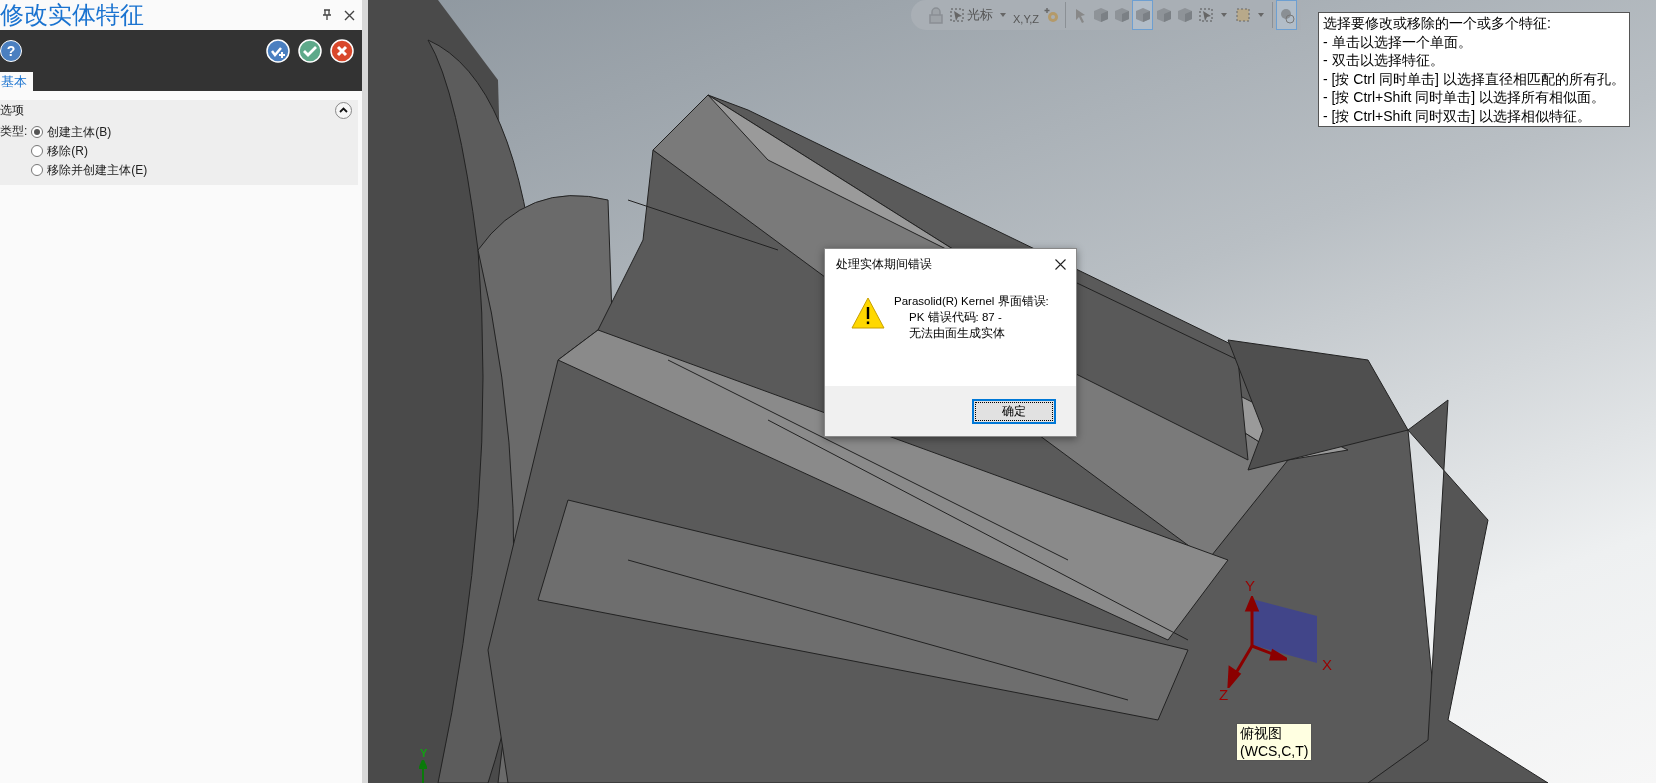 The width and height of the screenshot is (1656, 783). I want to click on dialog-title: 处理实体期间错误, so click(884, 264).